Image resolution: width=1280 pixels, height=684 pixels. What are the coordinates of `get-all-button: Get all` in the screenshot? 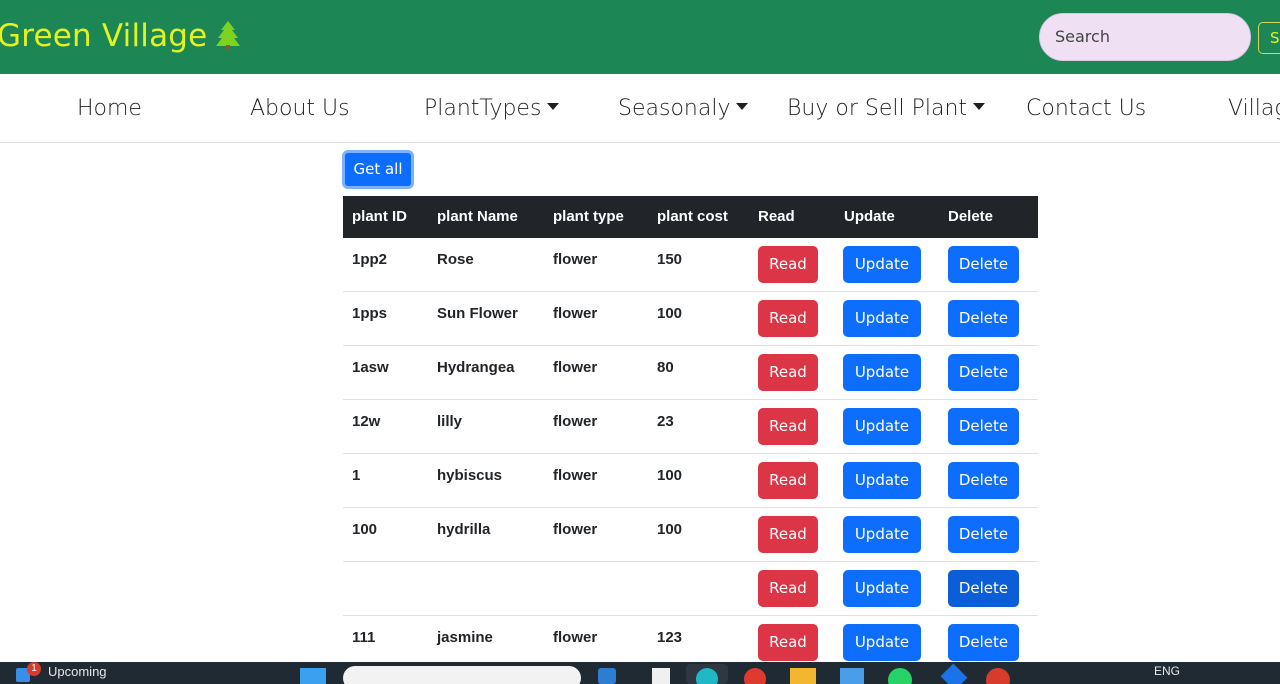 It's located at (378, 169).